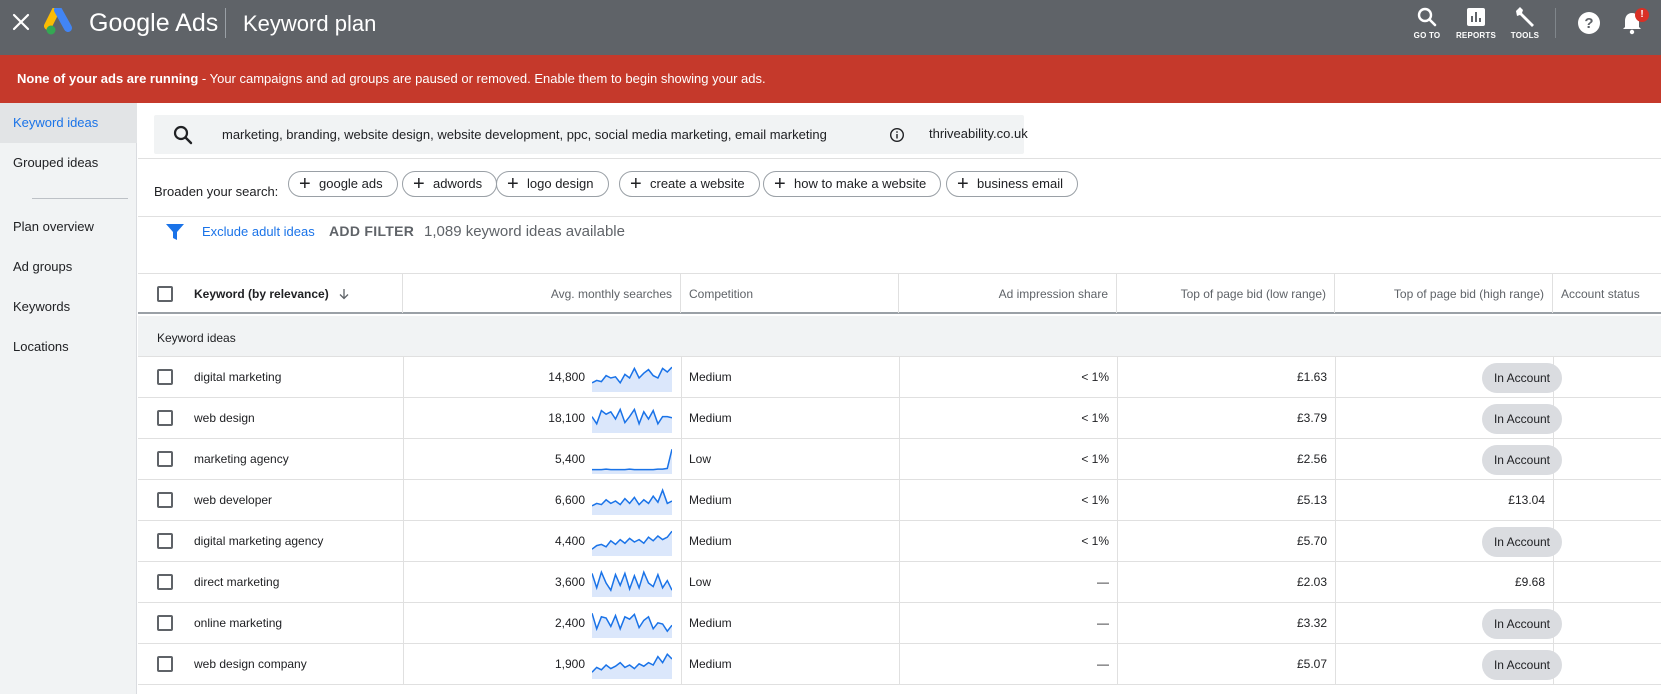 This screenshot has height=694, width=1661. I want to click on sidebar-item-locations: Locations, so click(68, 347).